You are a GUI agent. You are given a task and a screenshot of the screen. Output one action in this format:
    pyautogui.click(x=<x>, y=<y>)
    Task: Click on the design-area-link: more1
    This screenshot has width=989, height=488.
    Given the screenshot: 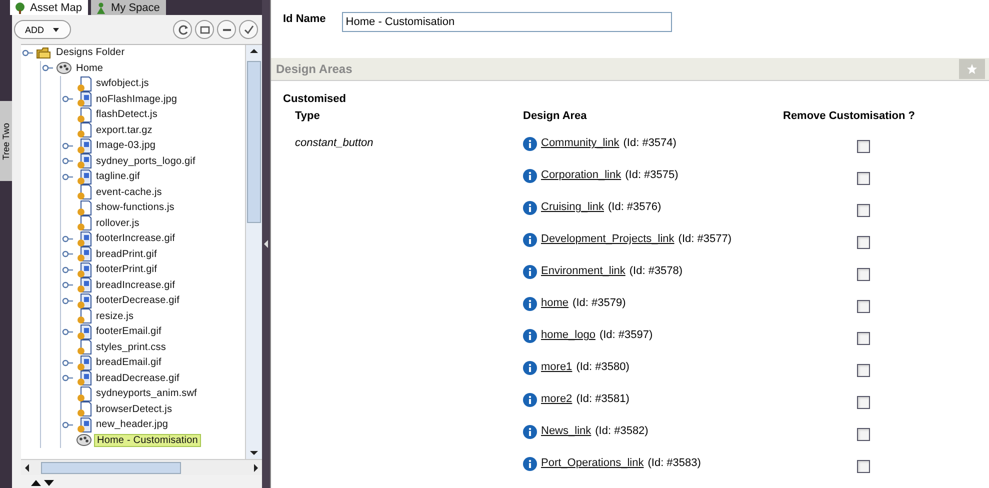 What is the action you would take?
    pyautogui.click(x=556, y=367)
    